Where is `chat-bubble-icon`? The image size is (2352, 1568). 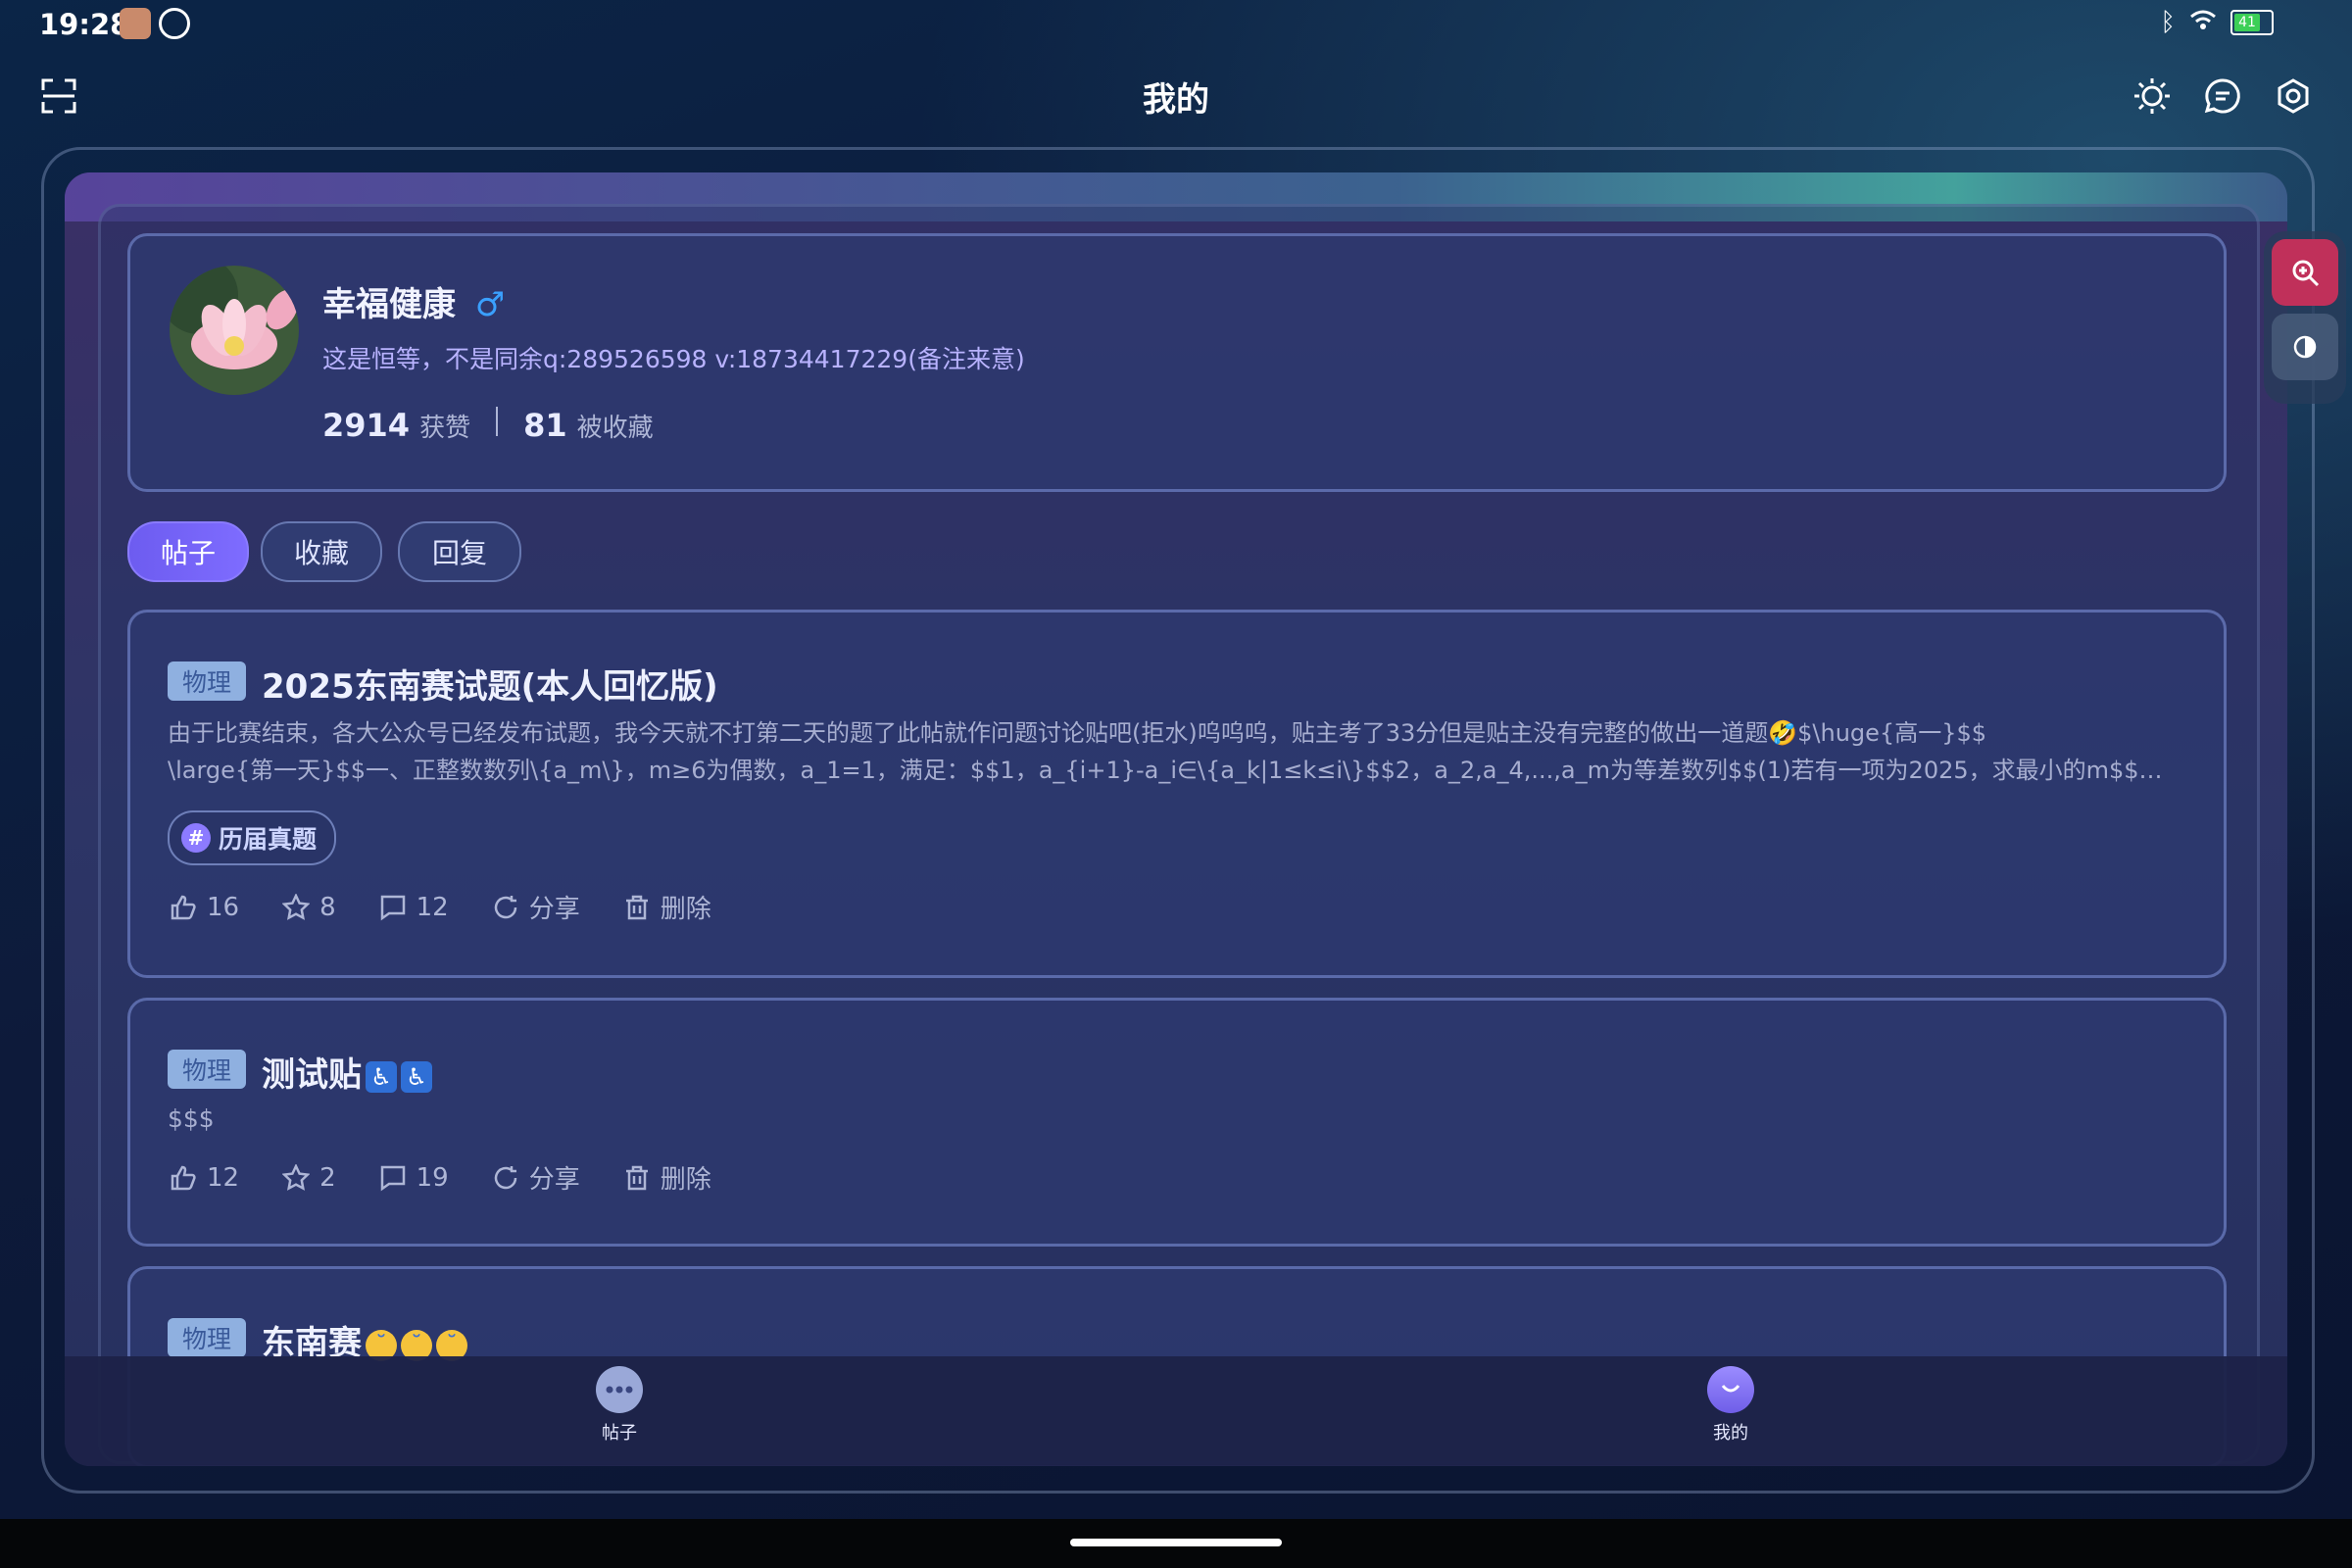
chat-bubble-icon is located at coordinates (619, 1389).